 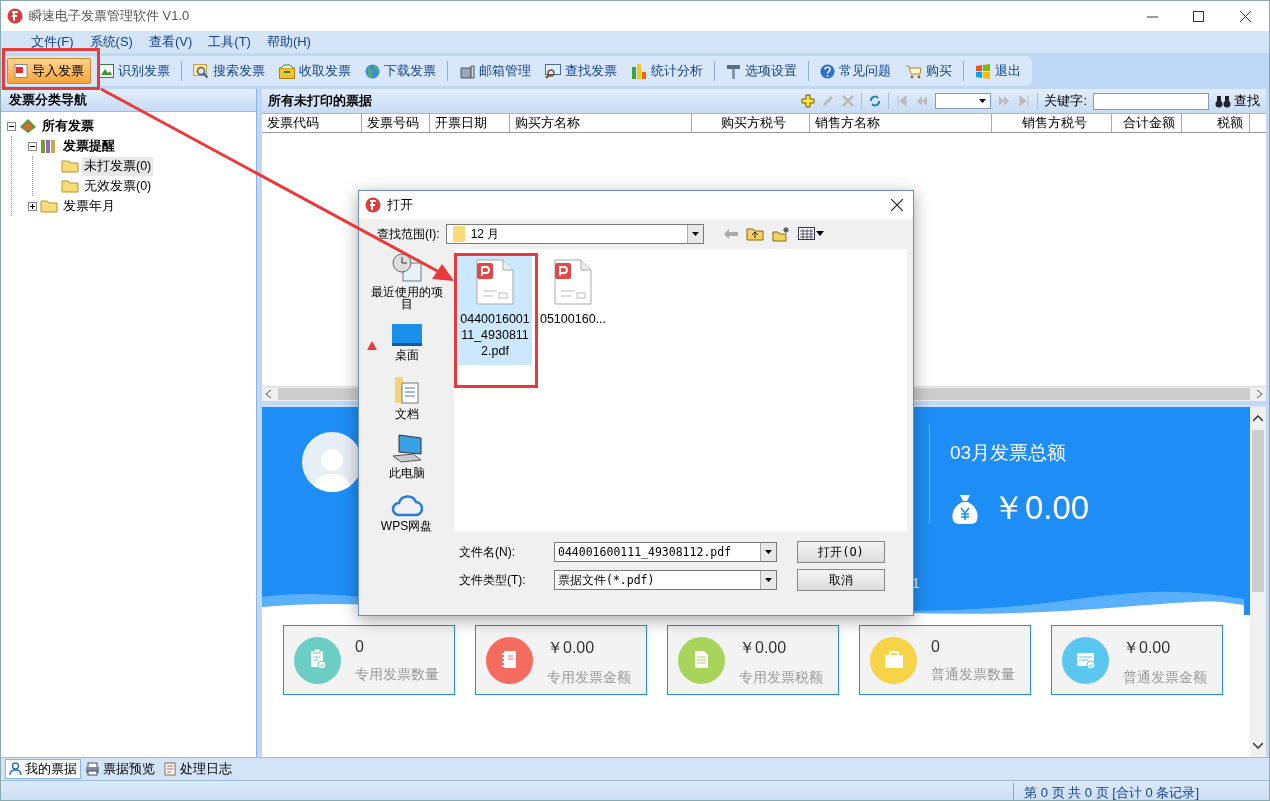 I want to click on tree-item: 所有发票, so click(x=68, y=126).